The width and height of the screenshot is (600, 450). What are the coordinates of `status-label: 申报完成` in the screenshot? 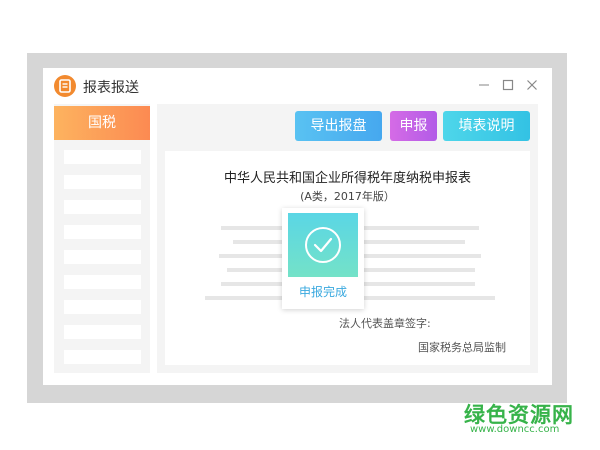 It's located at (322, 292).